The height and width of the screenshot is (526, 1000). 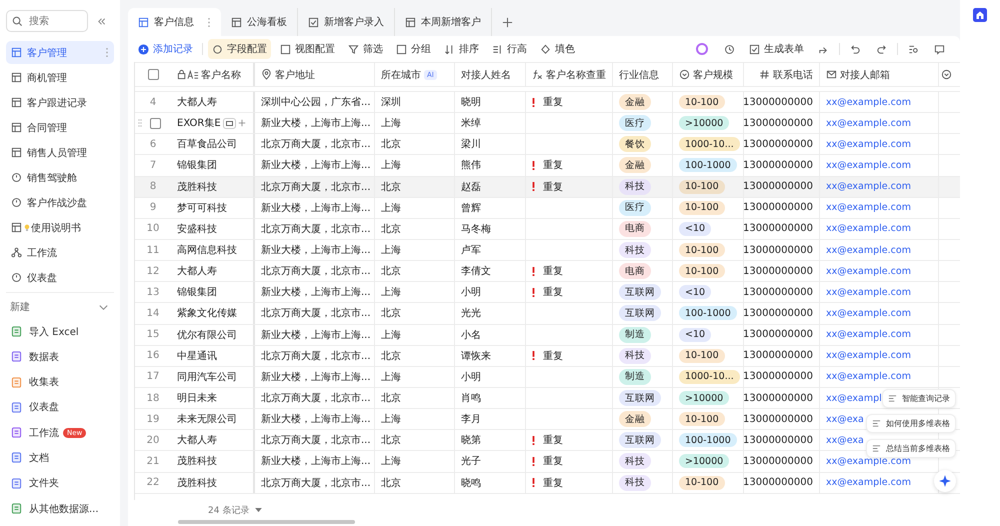 What do you see at coordinates (702, 49) in the screenshot?
I see `ring-icon` at bounding box center [702, 49].